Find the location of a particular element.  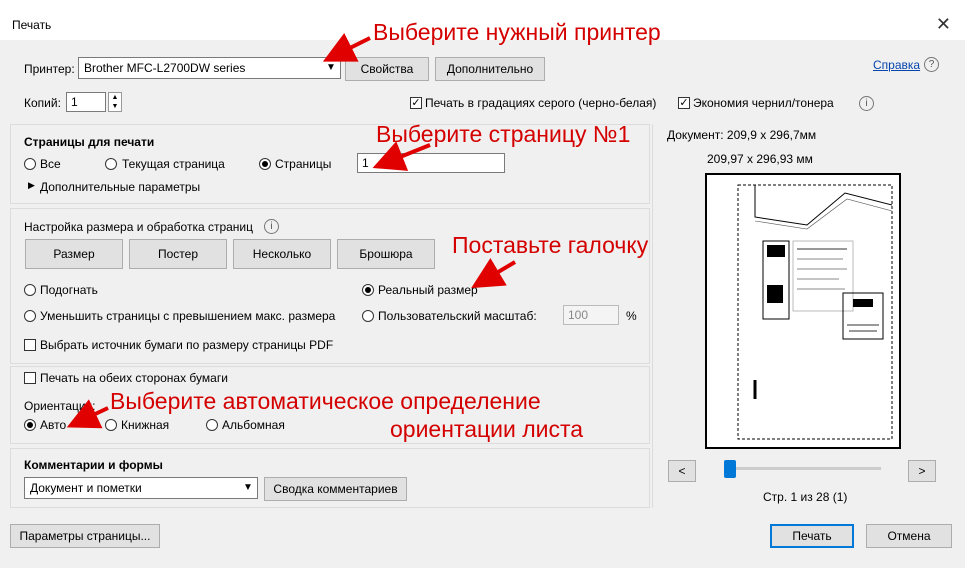

annotation-printer: Выберите нужный принтер is located at coordinates (517, 32).